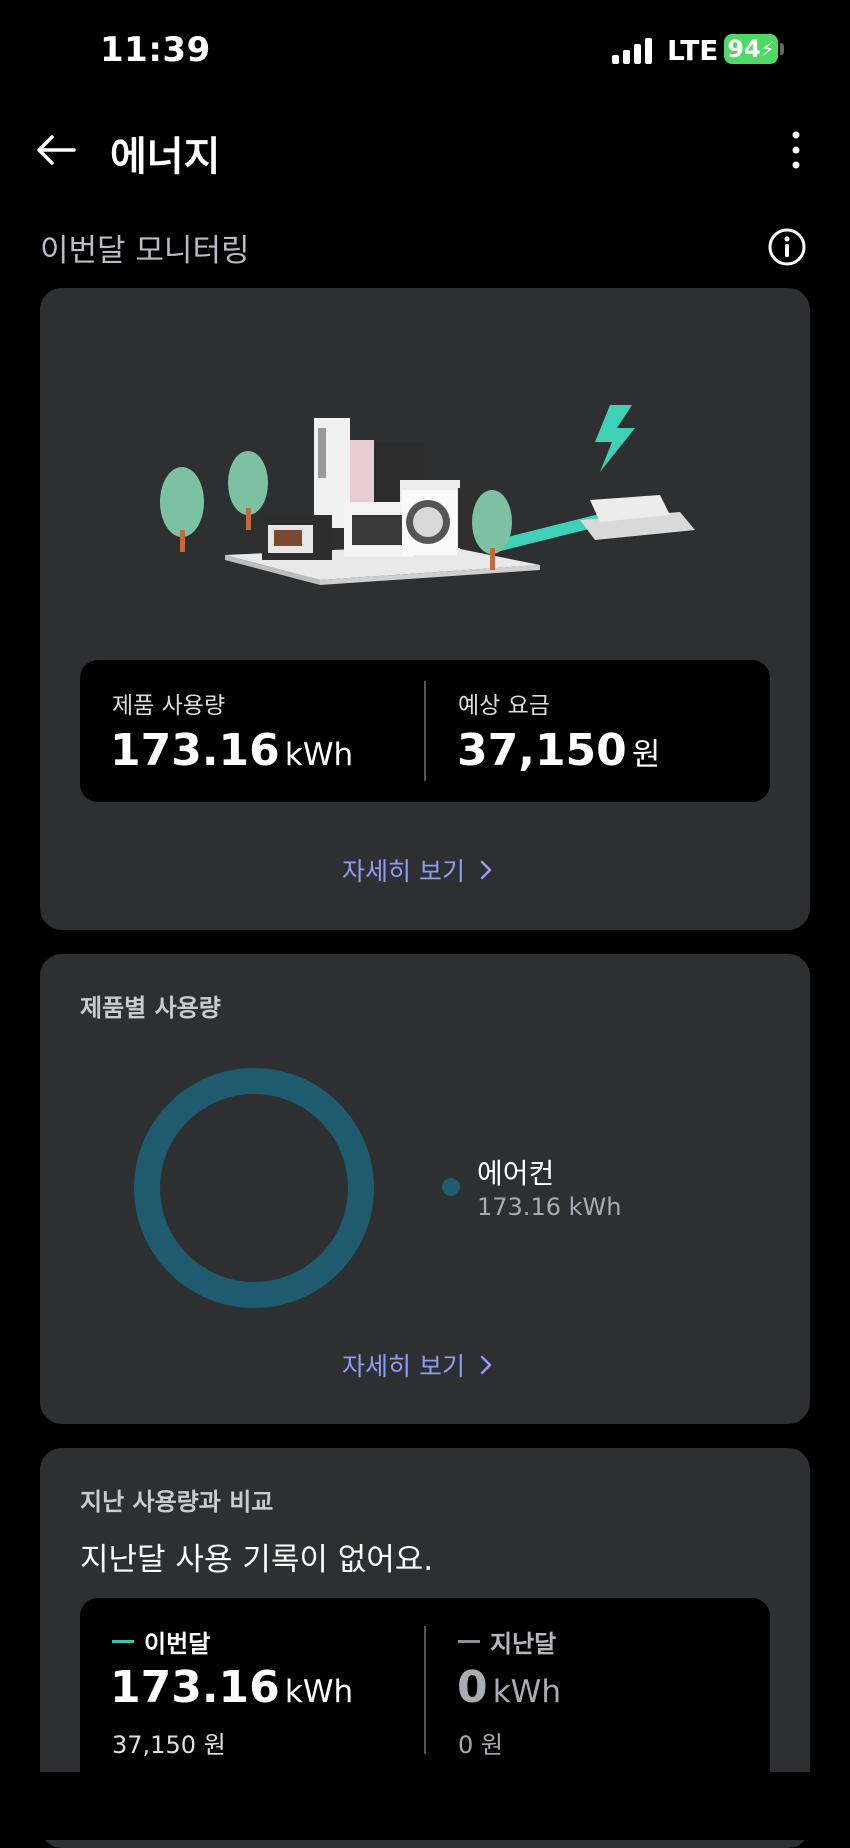 This screenshot has width=850, height=1848. What do you see at coordinates (425, 1690) in the screenshot?
I see `comparison-divider` at bounding box center [425, 1690].